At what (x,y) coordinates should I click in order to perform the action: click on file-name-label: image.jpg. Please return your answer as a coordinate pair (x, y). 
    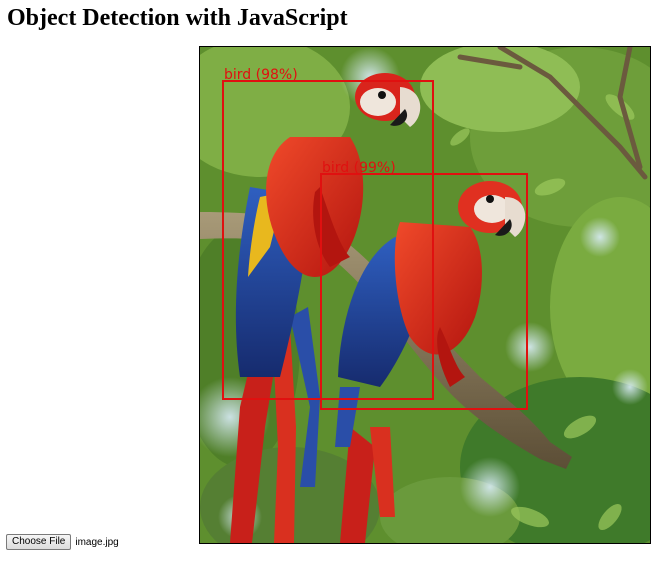
    Looking at the image, I should click on (97, 542).